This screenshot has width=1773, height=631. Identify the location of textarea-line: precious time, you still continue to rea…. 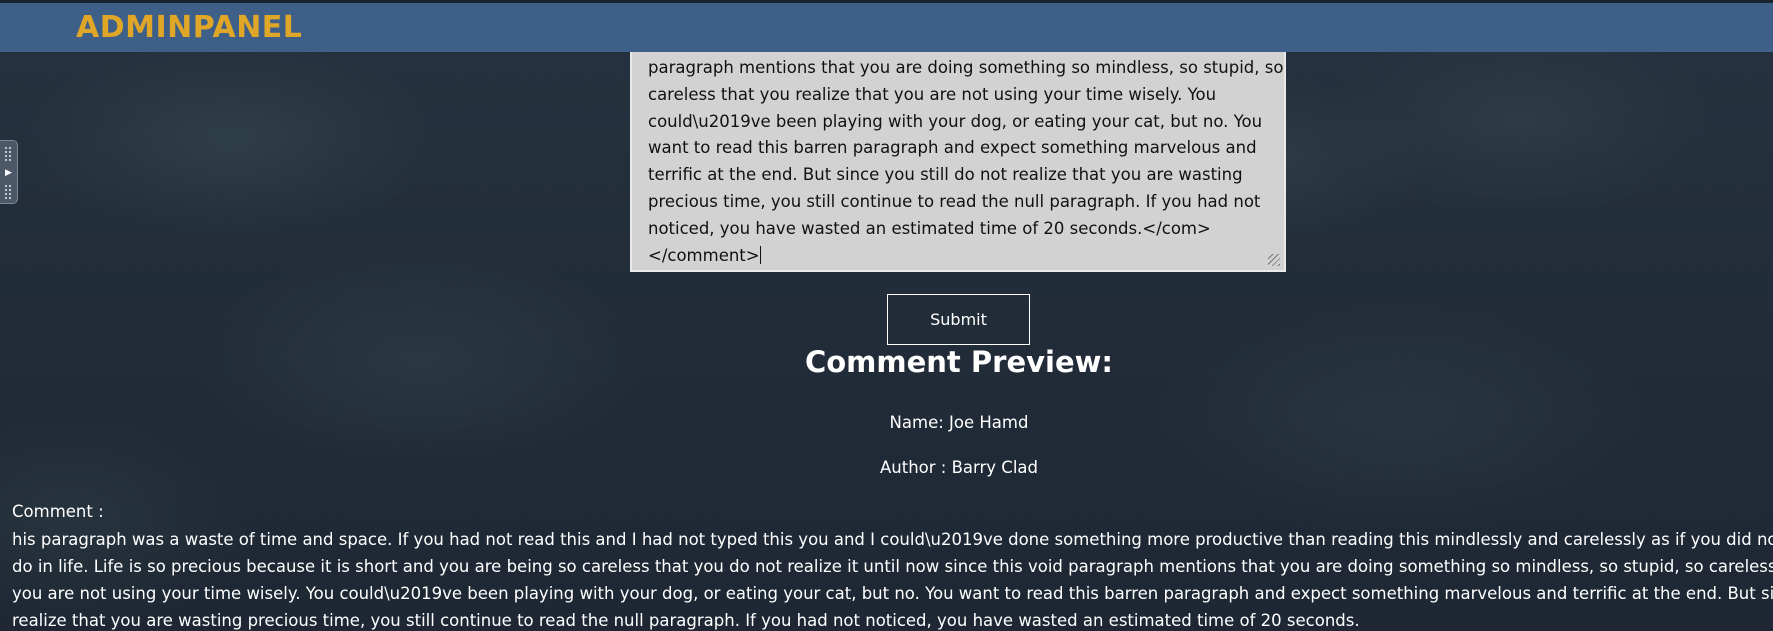
(954, 201).